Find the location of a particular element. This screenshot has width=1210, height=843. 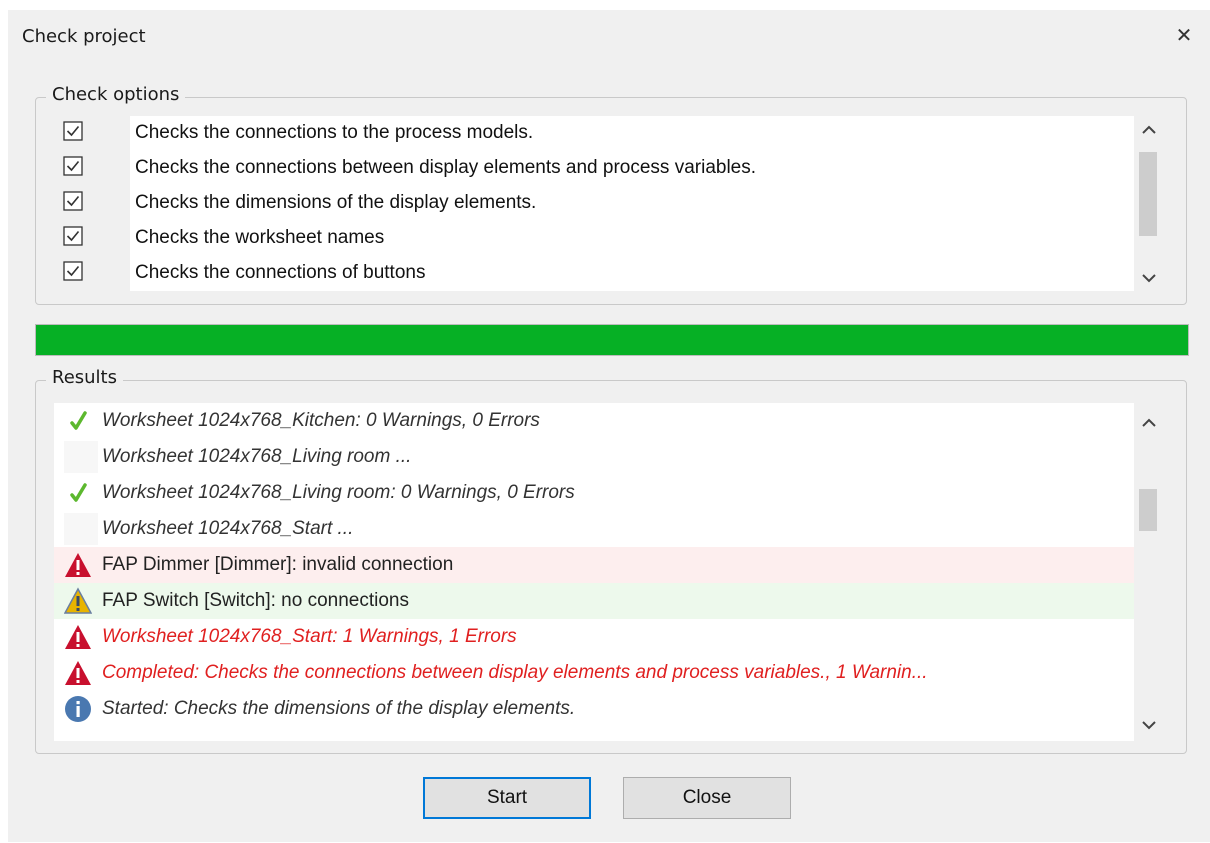

result-row: FAP Switch [Switch]: no connections is located at coordinates (594, 601).